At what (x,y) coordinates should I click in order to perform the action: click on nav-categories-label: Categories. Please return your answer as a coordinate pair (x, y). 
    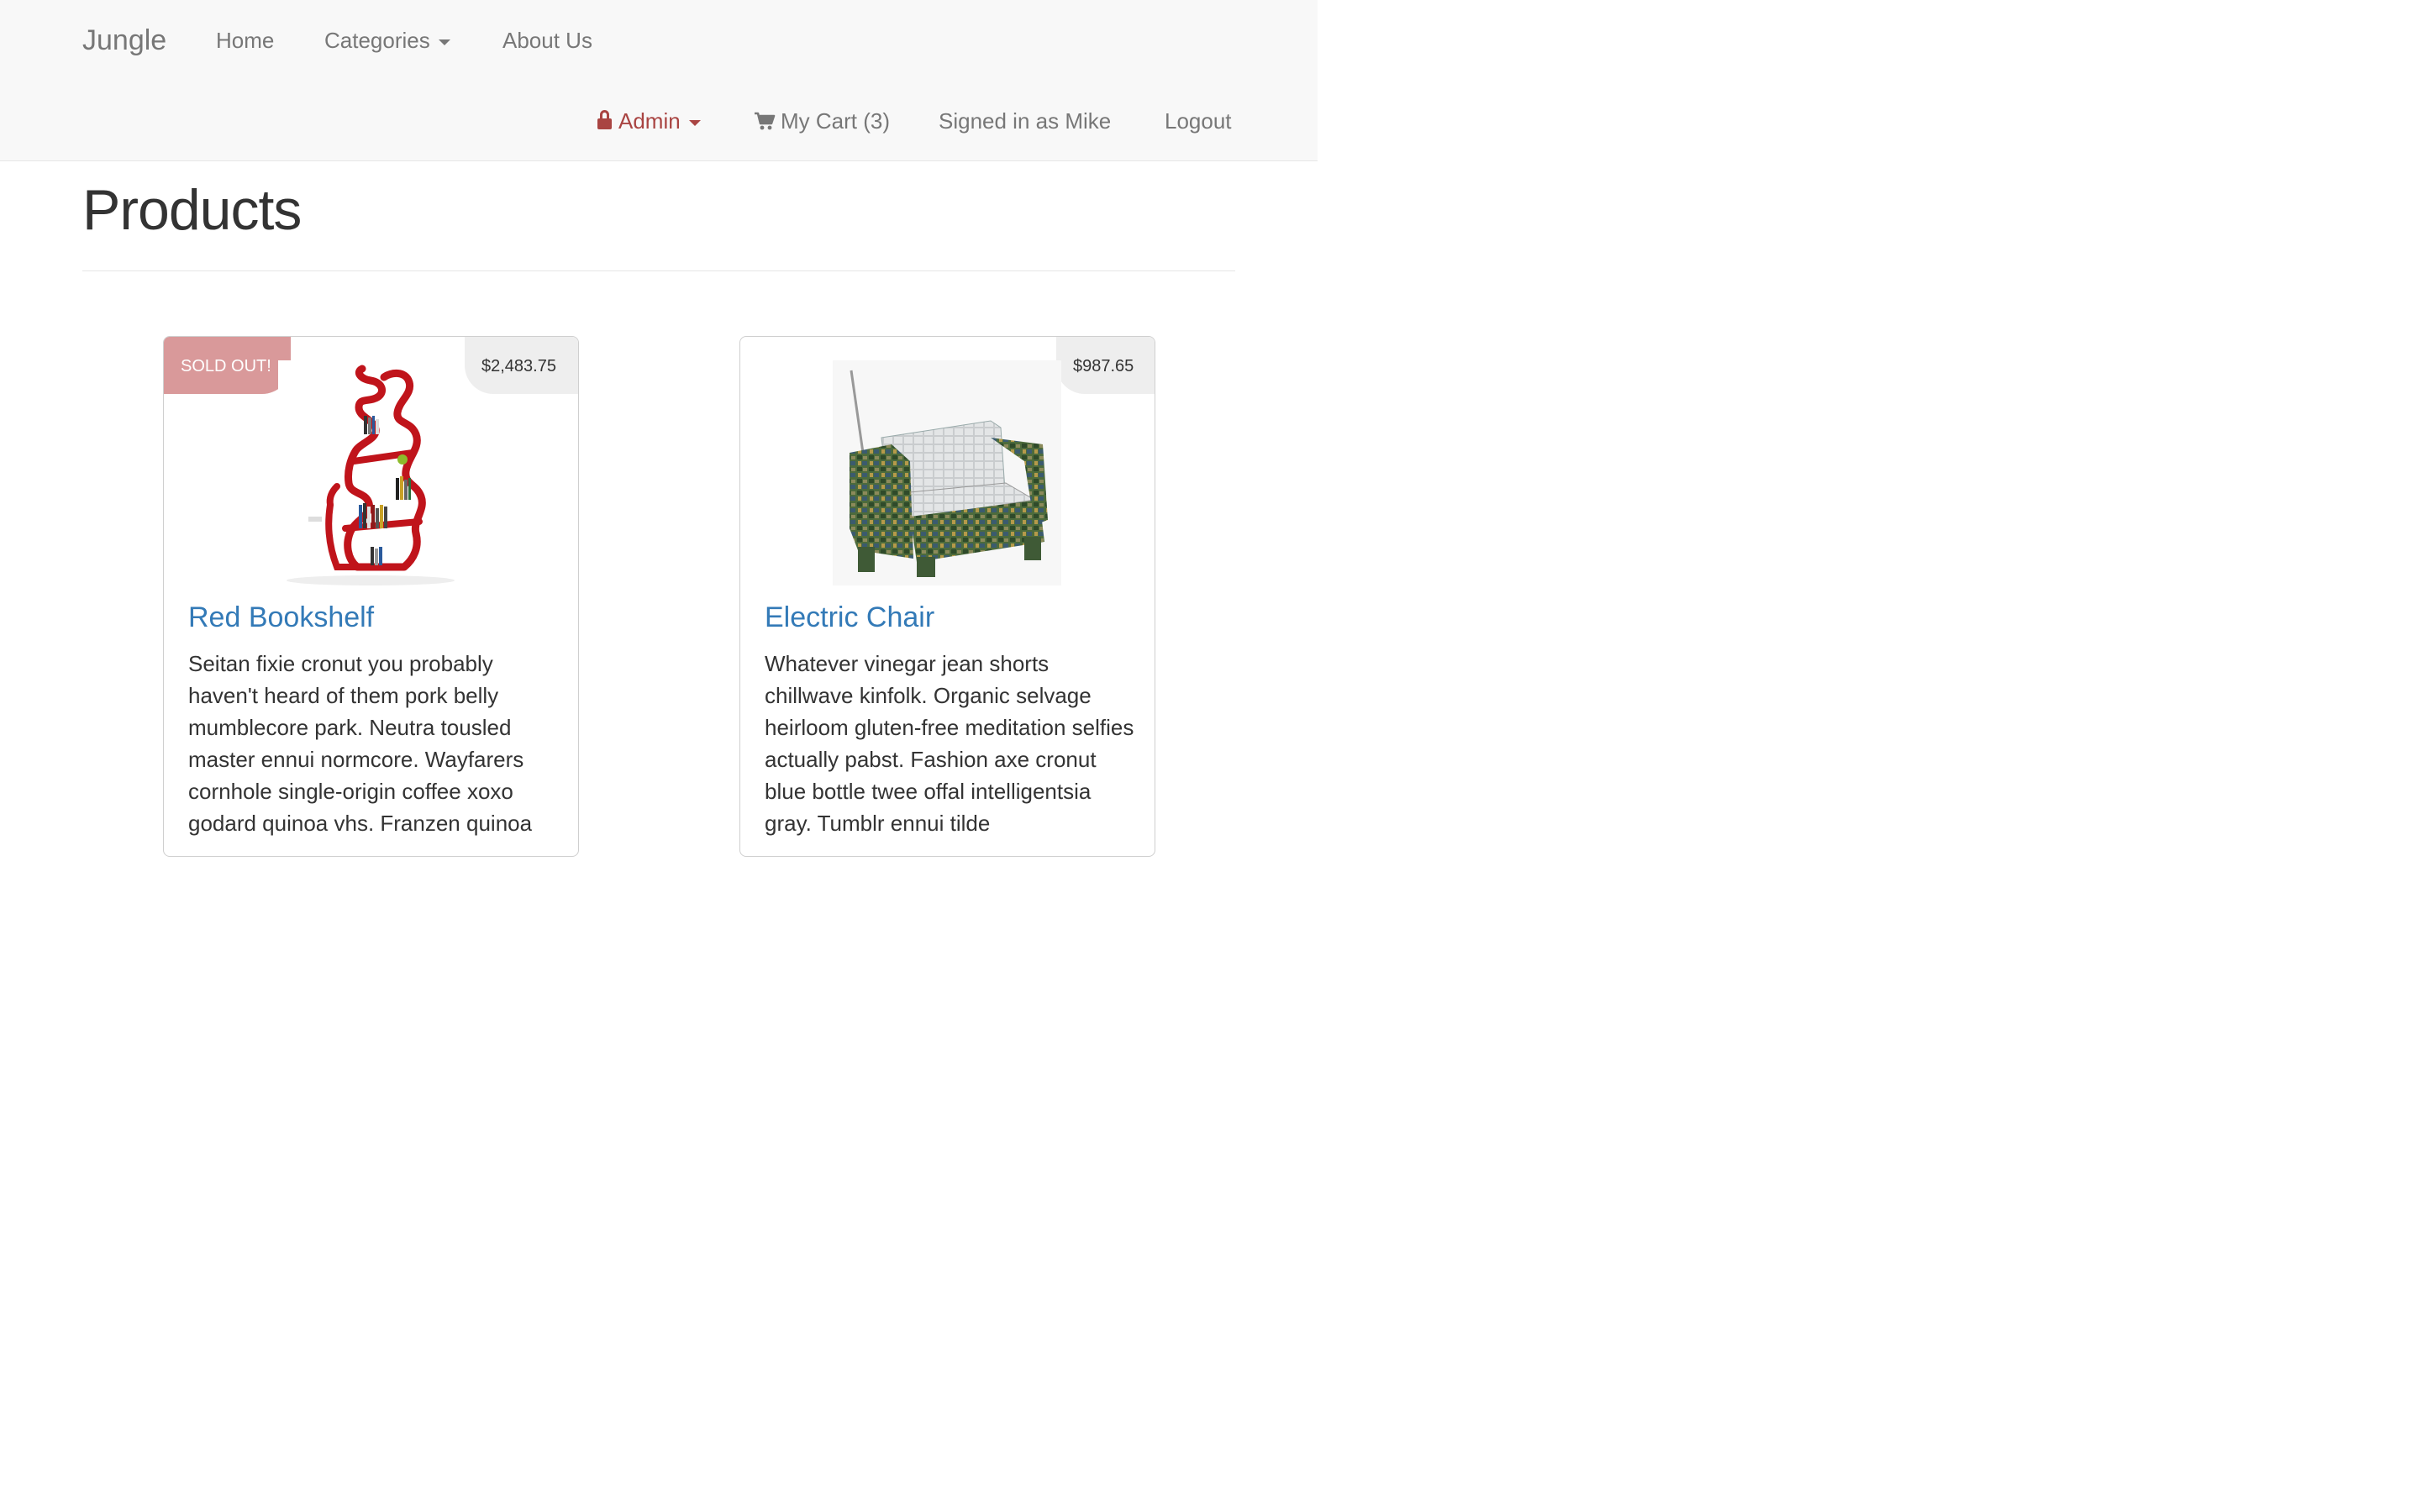
    Looking at the image, I should click on (377, 40).